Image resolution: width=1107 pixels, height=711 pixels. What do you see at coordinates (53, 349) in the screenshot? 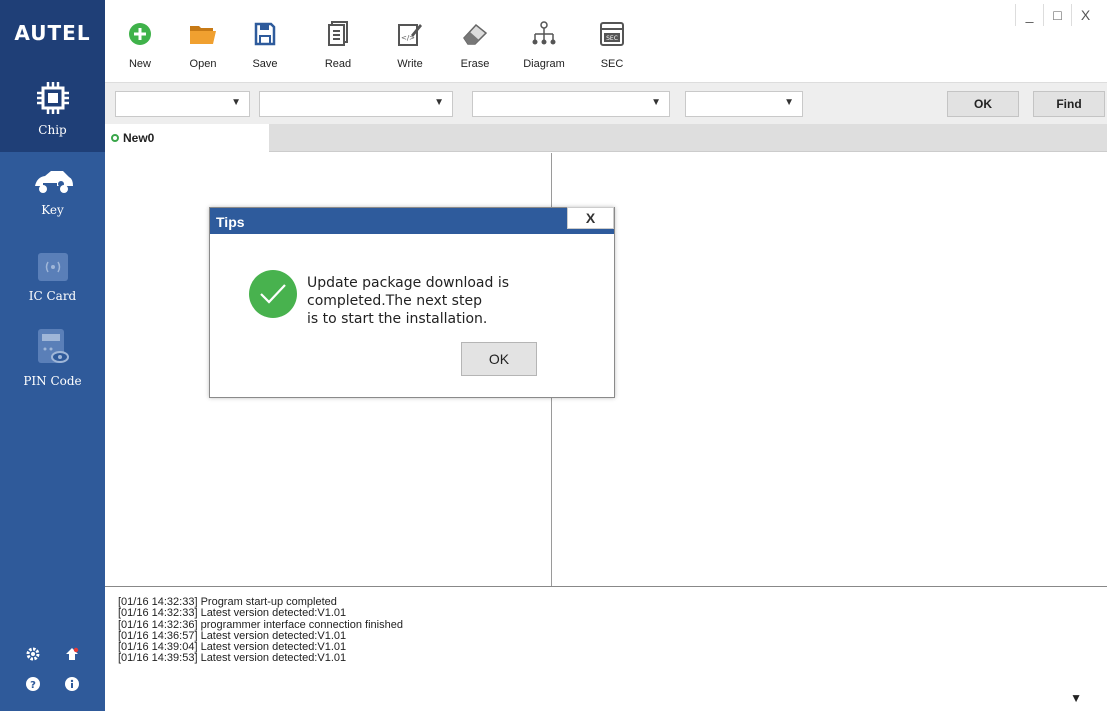
I see `pin-code-icon` at bounding box center [53, 349].